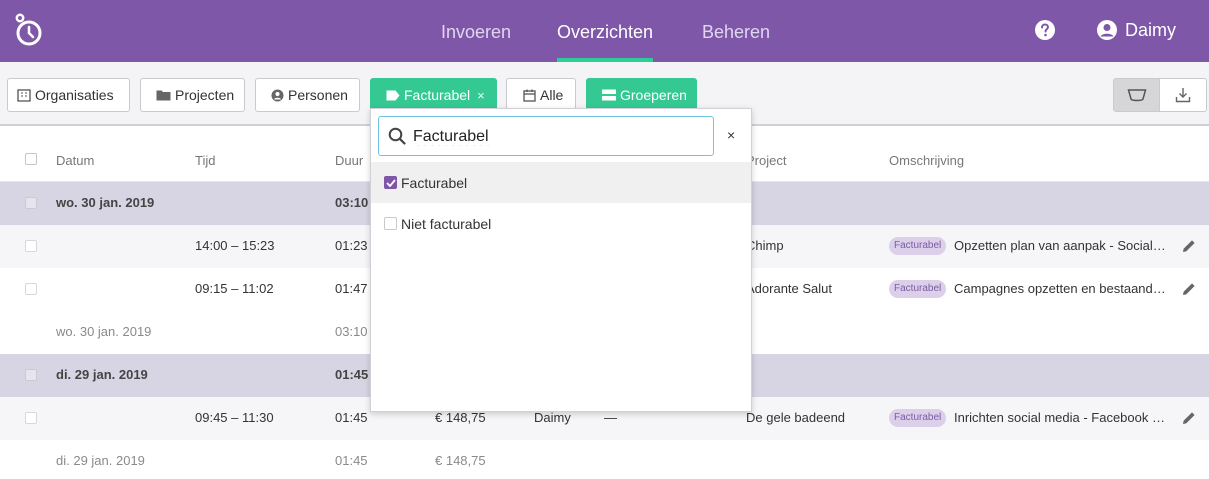 This screenshot has width=1209, height=479. Describe the element at coordinates (351, 460) in the screenshot. I see `summary-duration: 01:45` at that location.